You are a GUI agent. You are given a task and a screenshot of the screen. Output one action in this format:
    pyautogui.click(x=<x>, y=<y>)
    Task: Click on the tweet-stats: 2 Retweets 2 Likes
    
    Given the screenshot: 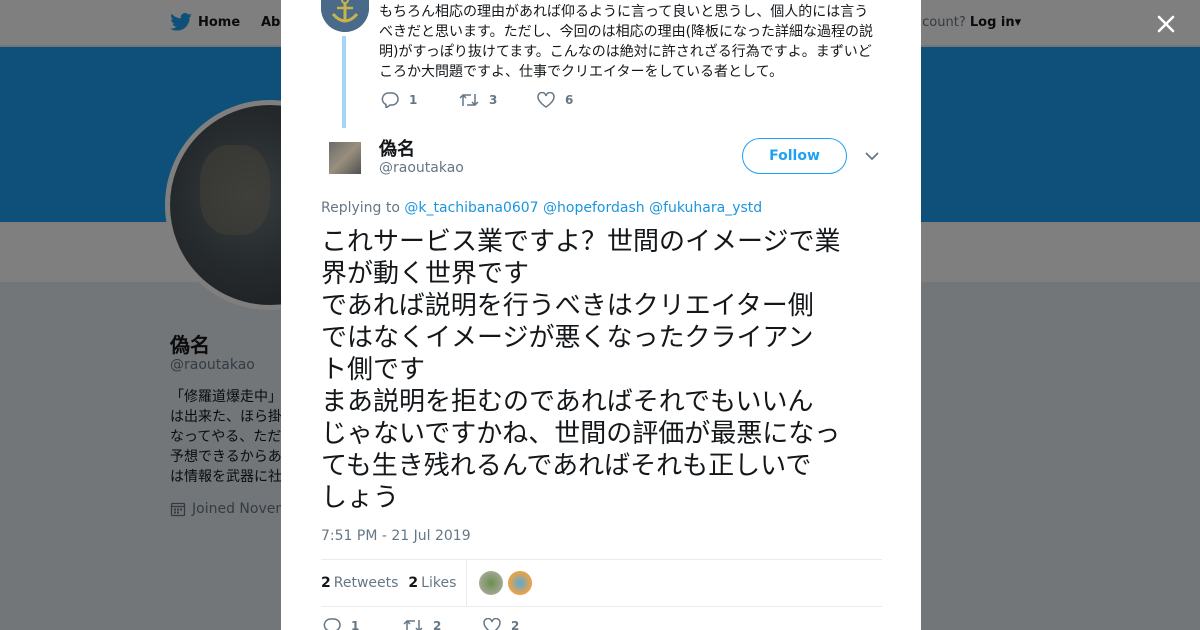 What is the action you would take?
    pyautogui.click(x=601, y=583)
    